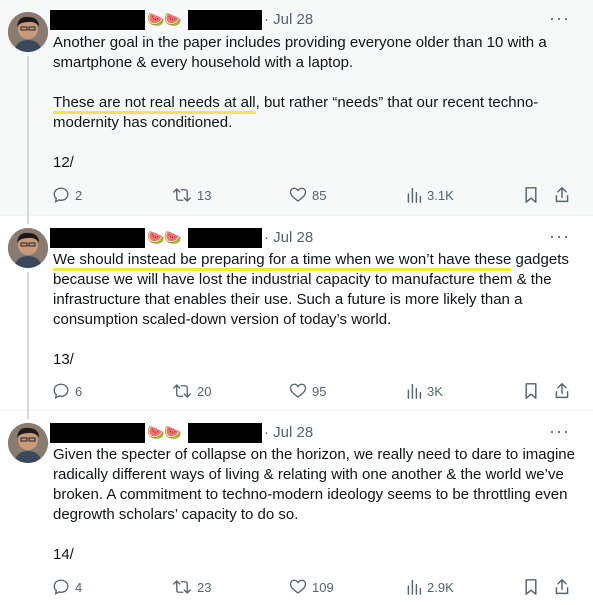 Image resolution: width=593 pixels, height=605 pixels. What do you see at coordinates (79, 391) in the screenshot?
I see `reply-count: 6` at bounding box center [79, 391].